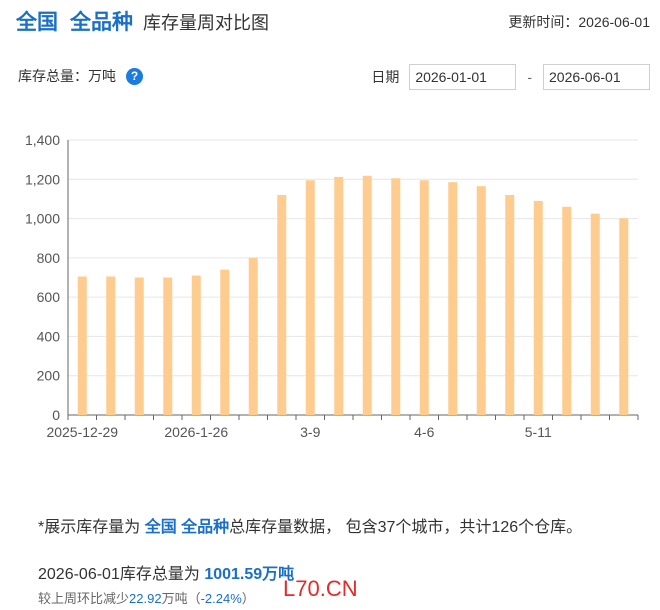 This screenshot has height=610, width=660. Describe the element at coordinates (142, 21) in the screenshot. I see `page-title: 全国 全品种 库存量周对比图` at that location.